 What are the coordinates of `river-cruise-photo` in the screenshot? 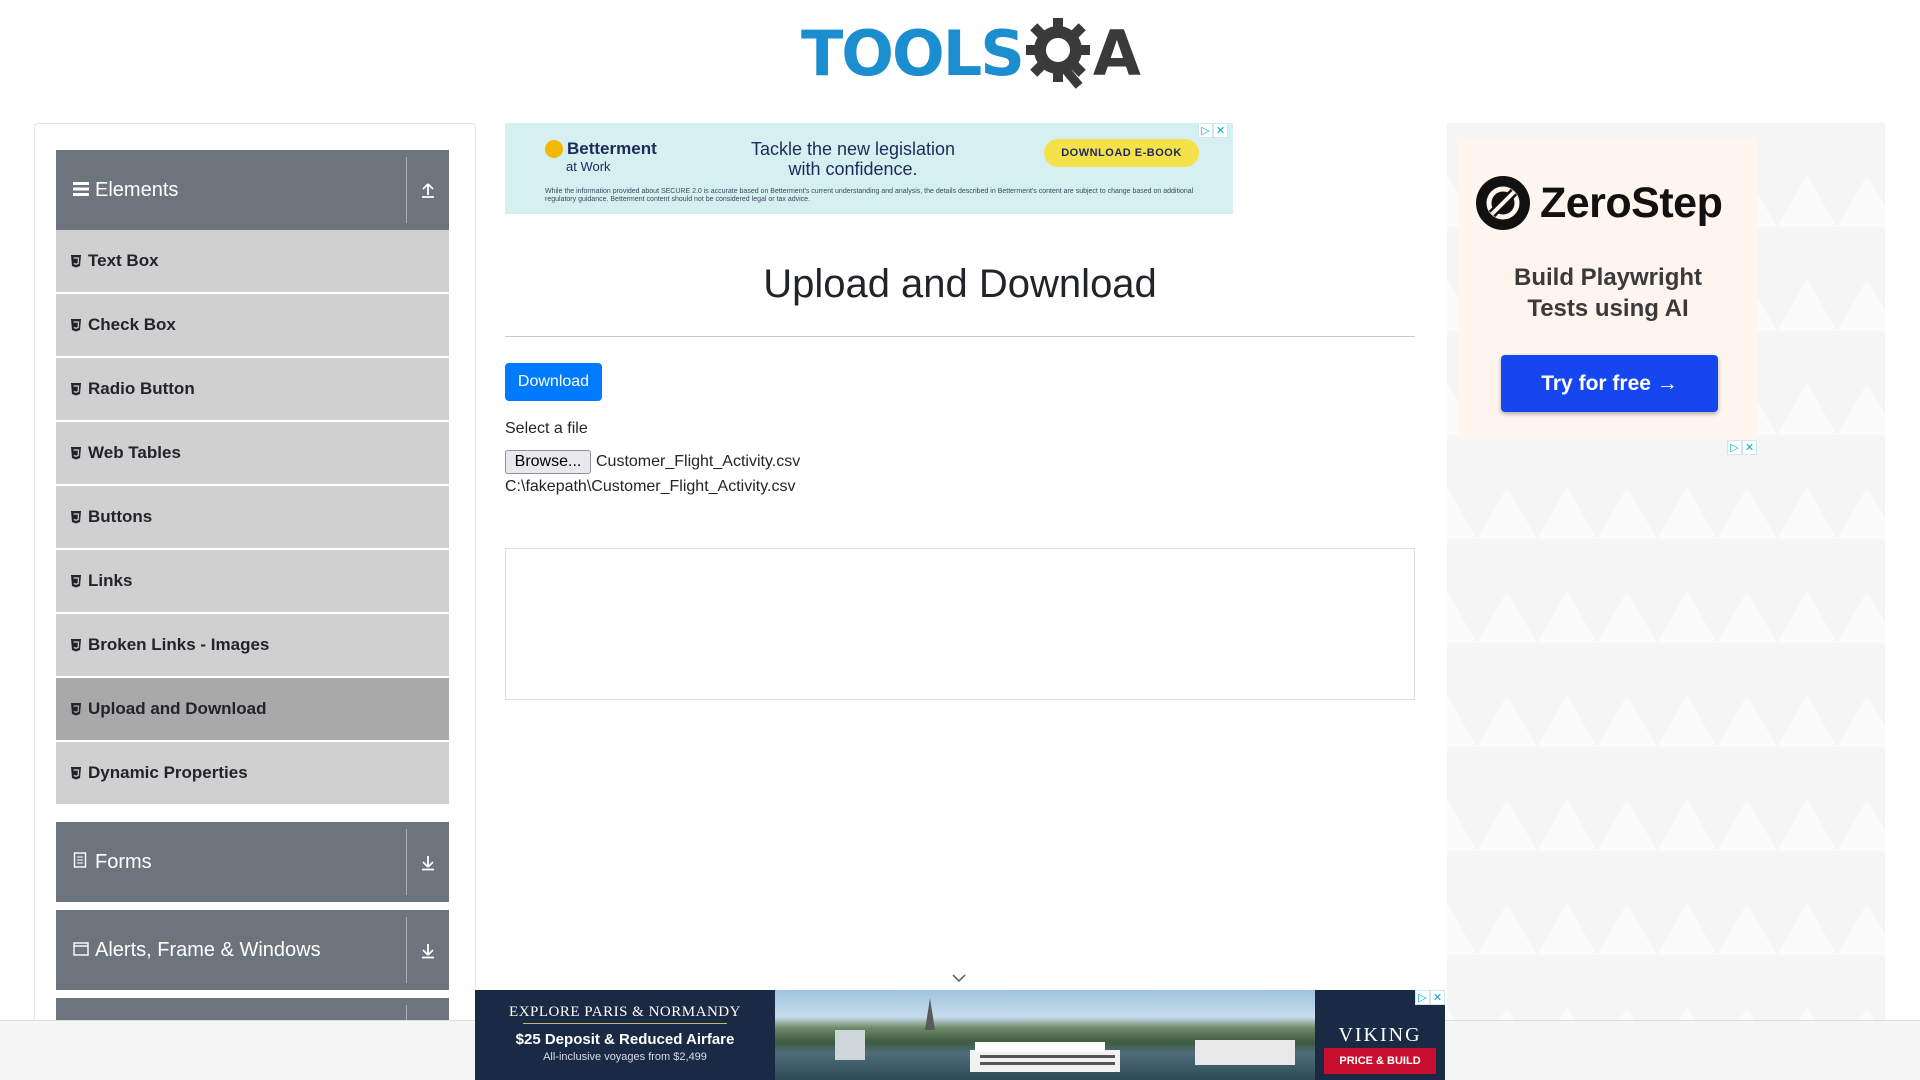 It's located at (1045, 1035).